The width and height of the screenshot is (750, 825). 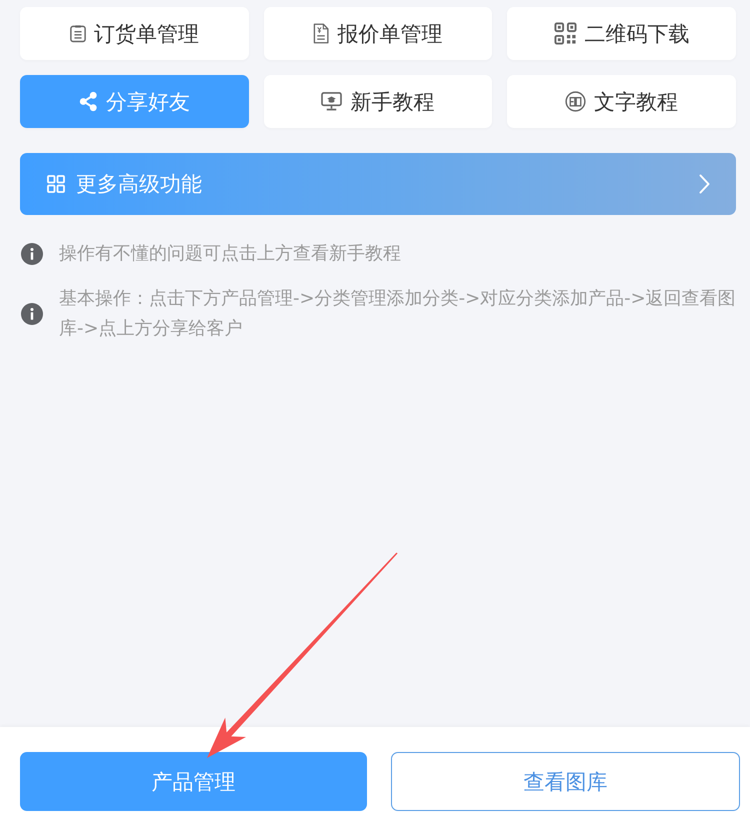 What do you see at coordinates (88, 101) in the screenshot?
I see `share-icon` at bounding box center [88, 101].